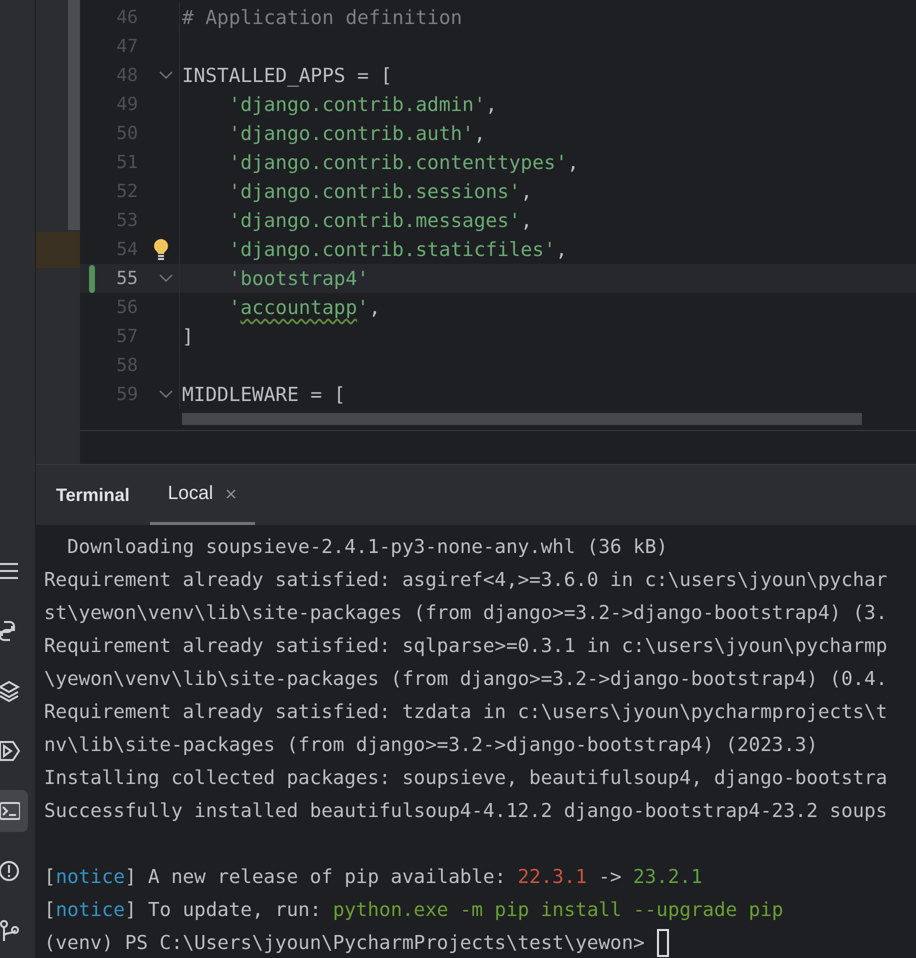 This screenshot has height=958, width=916. I want to click on close-icon, so click(231, 494).